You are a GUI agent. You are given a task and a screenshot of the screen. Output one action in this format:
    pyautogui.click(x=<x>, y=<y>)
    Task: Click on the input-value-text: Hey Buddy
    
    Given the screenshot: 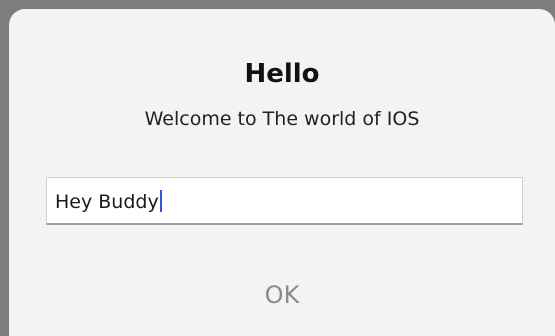 What is the action you would take?
    pyautogui.click(x=107, y=202)
    